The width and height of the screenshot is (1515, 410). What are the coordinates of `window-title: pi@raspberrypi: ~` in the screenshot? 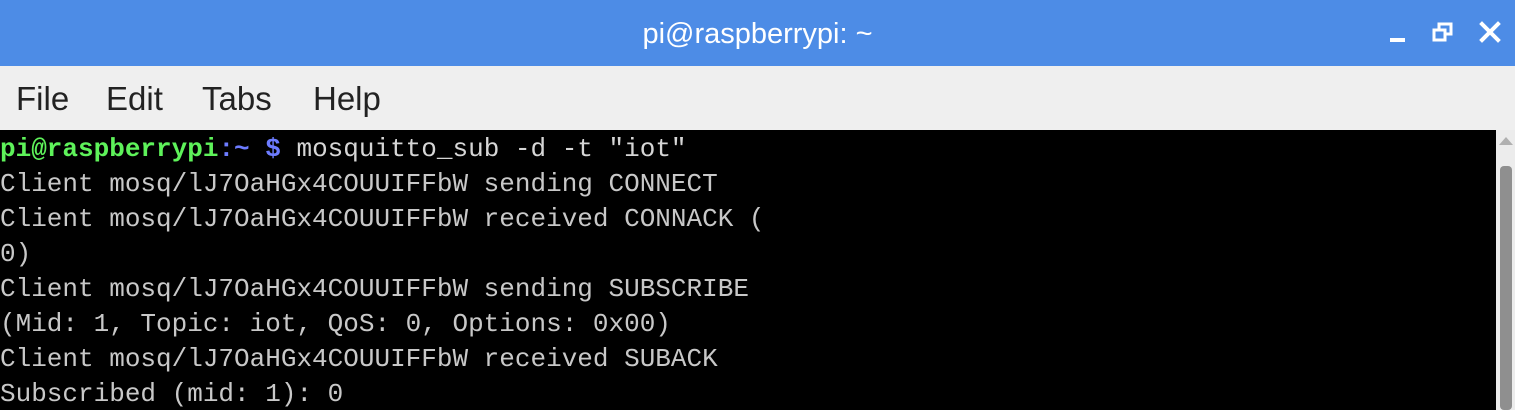 It's located at (757, 34).